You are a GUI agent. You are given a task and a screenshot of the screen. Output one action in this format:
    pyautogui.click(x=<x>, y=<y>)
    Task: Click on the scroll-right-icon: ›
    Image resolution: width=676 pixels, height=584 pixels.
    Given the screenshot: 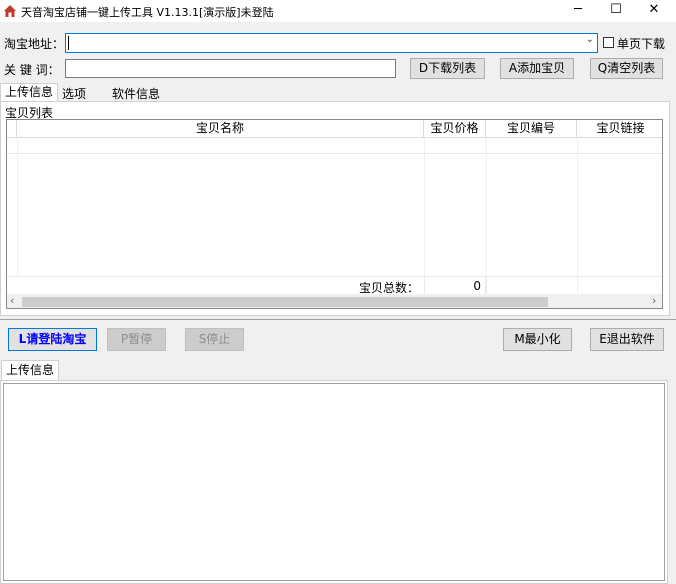 What is the action you would take?
    pyautogui.click(x=654, y=300)
    